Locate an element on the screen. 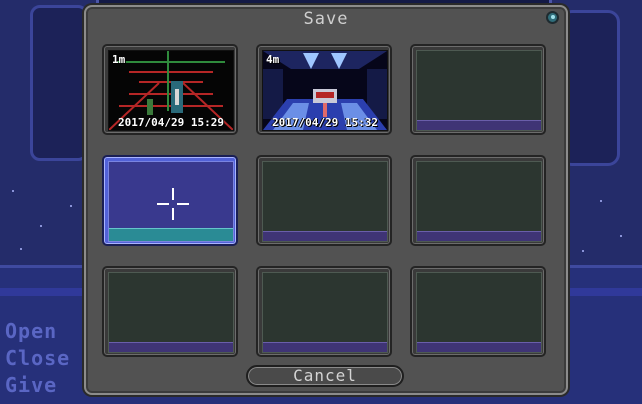 Image resolution: width=642 pixels, height=404 pixels. save-slot-2: 4m 2017/04/29 15:32 is located at coordinates (324, 89).